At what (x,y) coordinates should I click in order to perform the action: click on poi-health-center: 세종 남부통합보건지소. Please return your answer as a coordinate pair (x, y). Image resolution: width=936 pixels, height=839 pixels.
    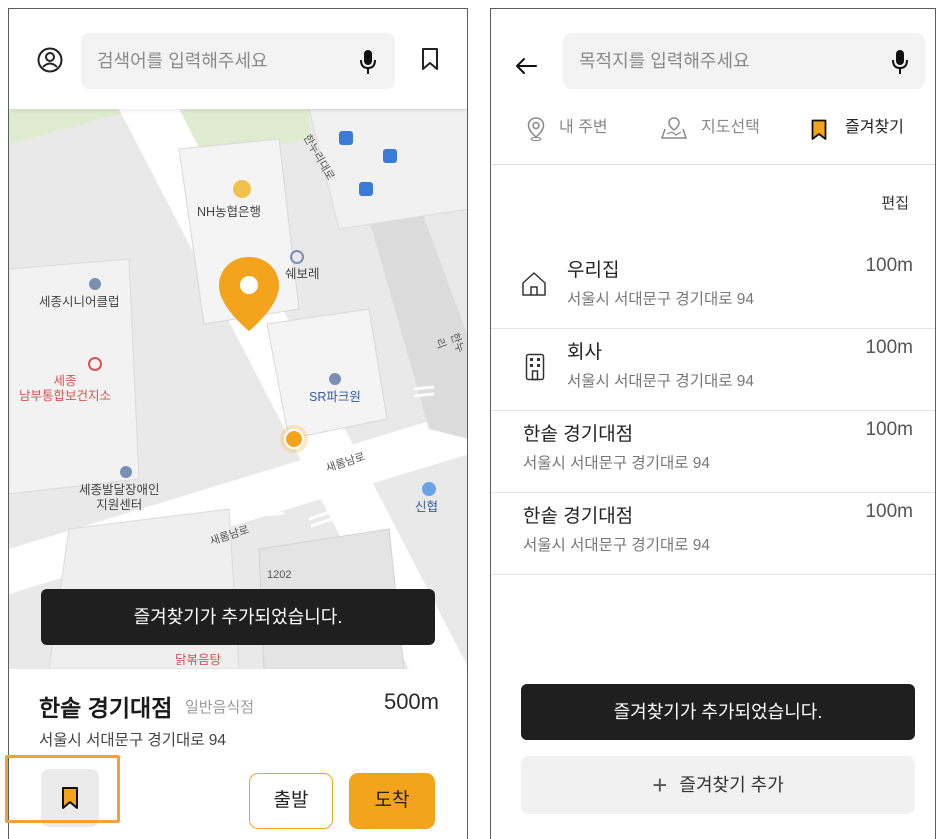
    Looking at the image, I should click on (65, 389).